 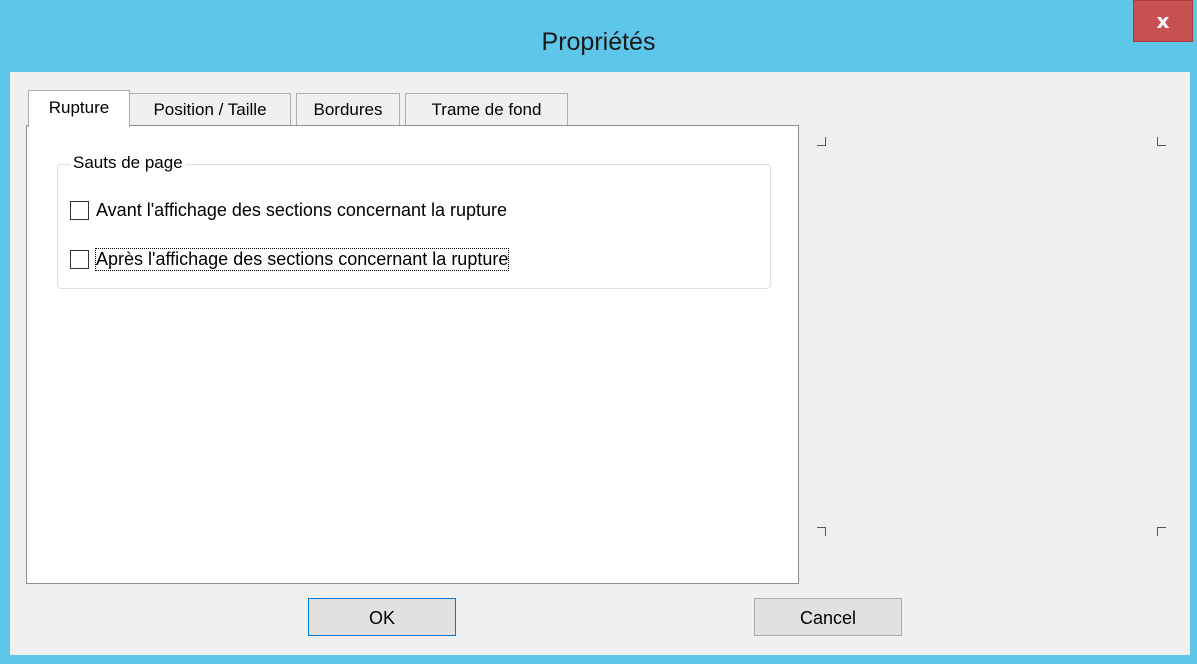 What do you see at coordinates (486, 109) in the screenshot?
I see `tab-trame-de-fond: Trame de fond` at bounding box center [486, 109].